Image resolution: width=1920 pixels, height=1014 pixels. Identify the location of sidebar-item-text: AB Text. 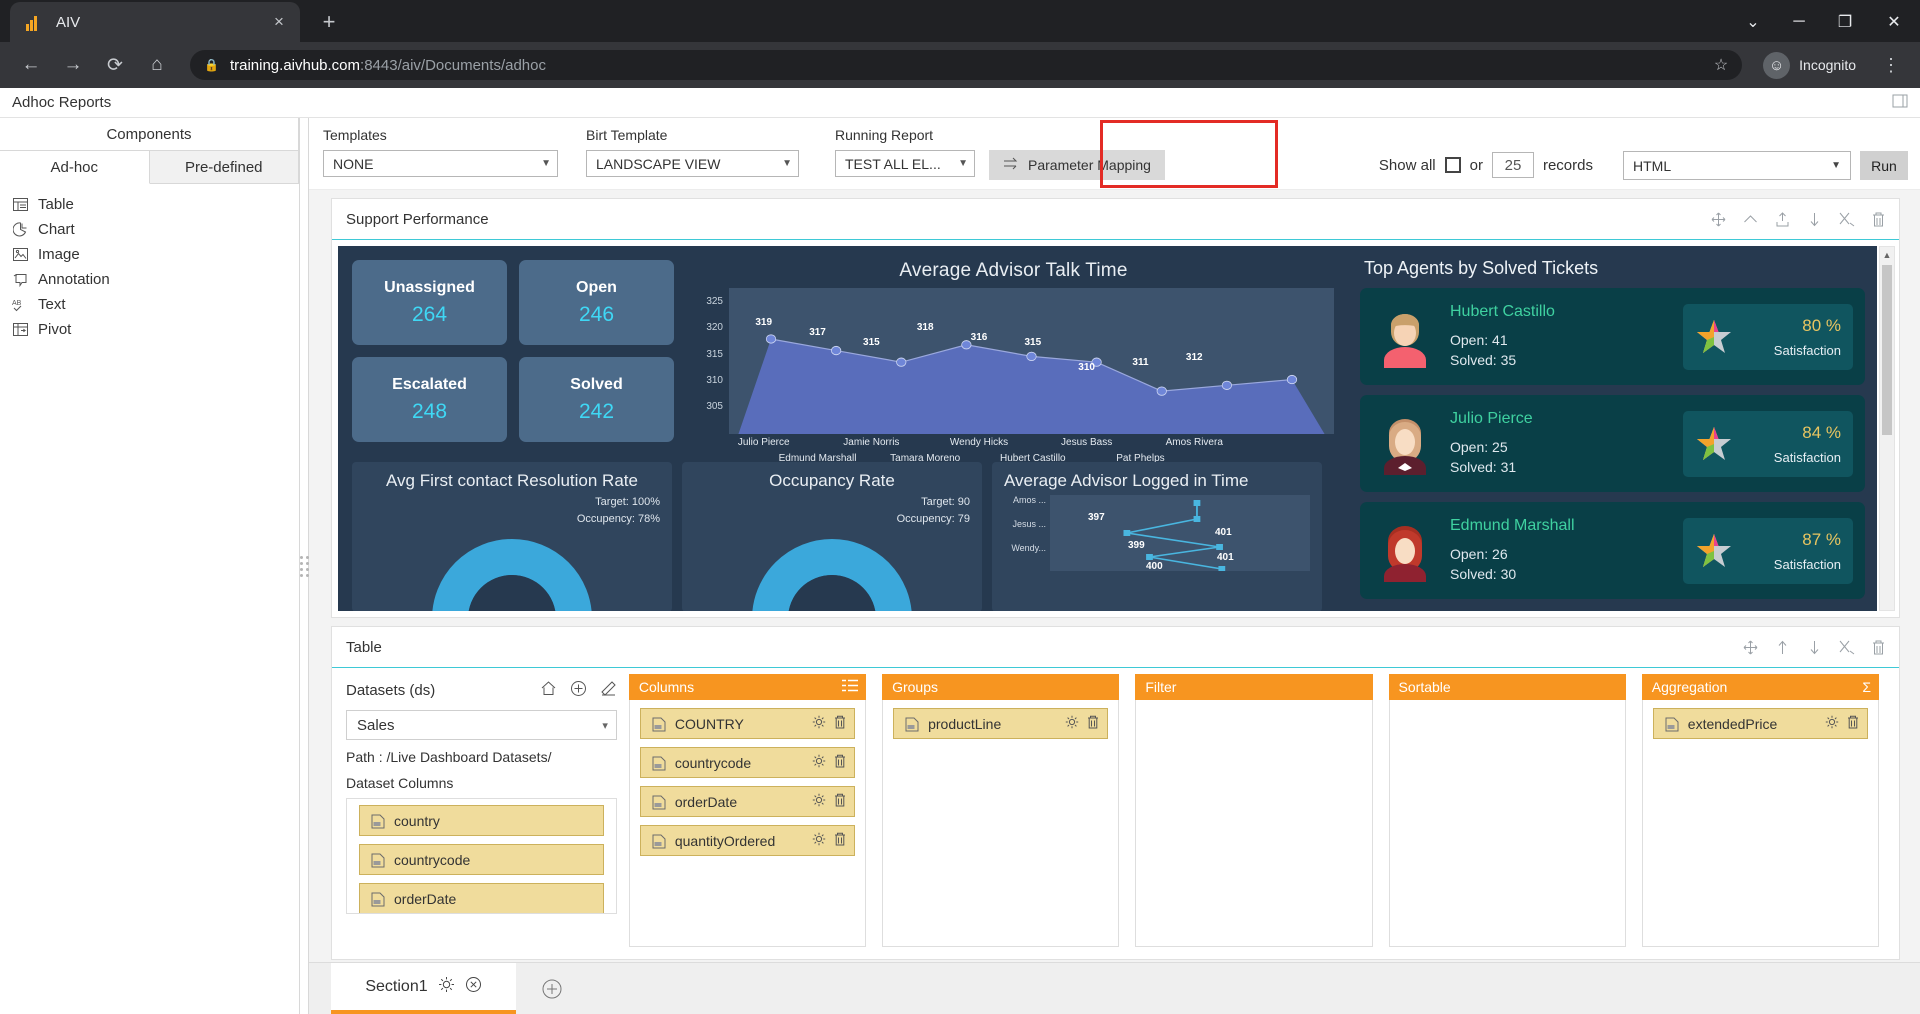
(155, 304).